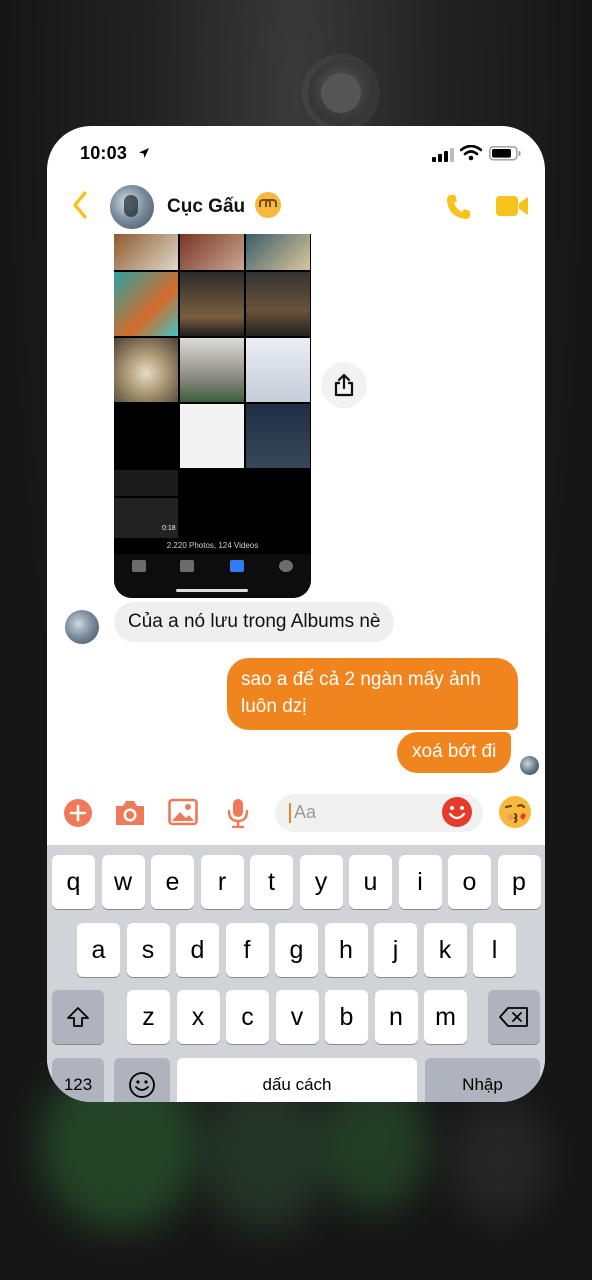 The width and height of the screenshot is (592, 1280). What do you see at coordinates (346, 950) in the screenshot?
I see `key-h: h` at bounding box center [346, 950].